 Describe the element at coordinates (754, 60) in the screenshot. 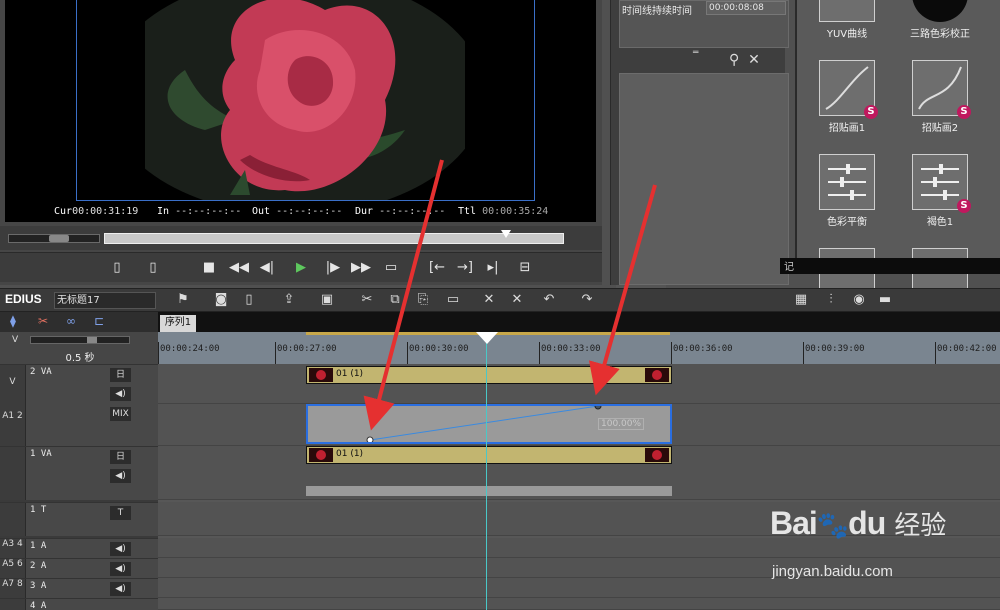

I see `close-icon: ✕` at that location.